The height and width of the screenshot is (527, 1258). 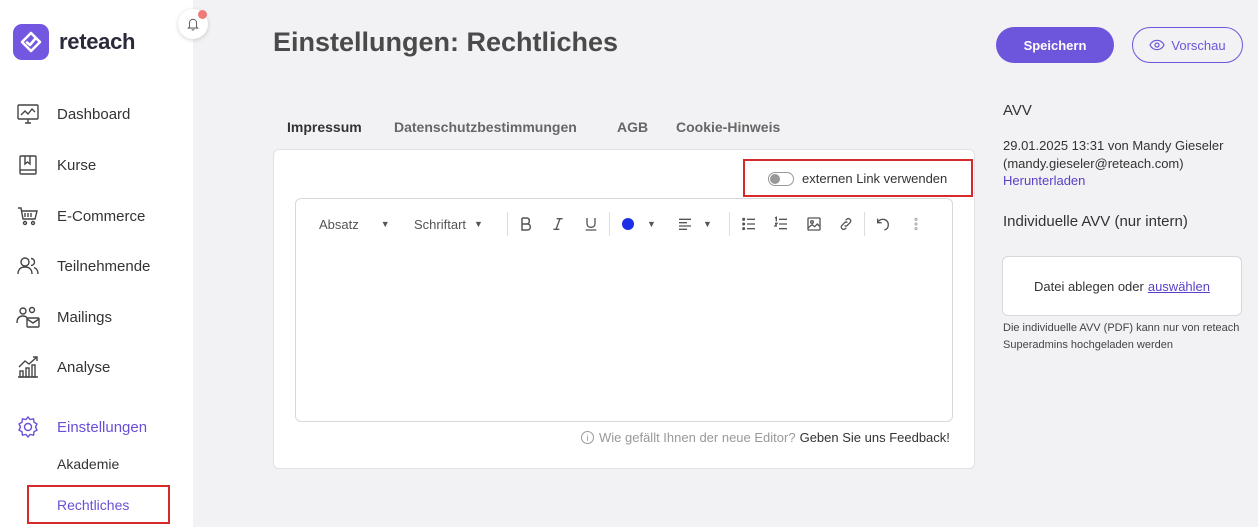 What do you see at coordinates (1198, 45) in the screenshot?
I see `preview-label: Vorschau` at bounding box center [1198, 45].